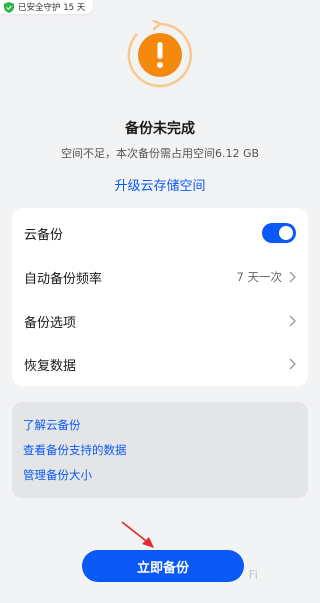 This screenshot has width=320, height=603. What do you see at coordinates (163, 566) in the screenshot?
I see `backup-now-button: 立即备份` at bounding box center [163, 566].